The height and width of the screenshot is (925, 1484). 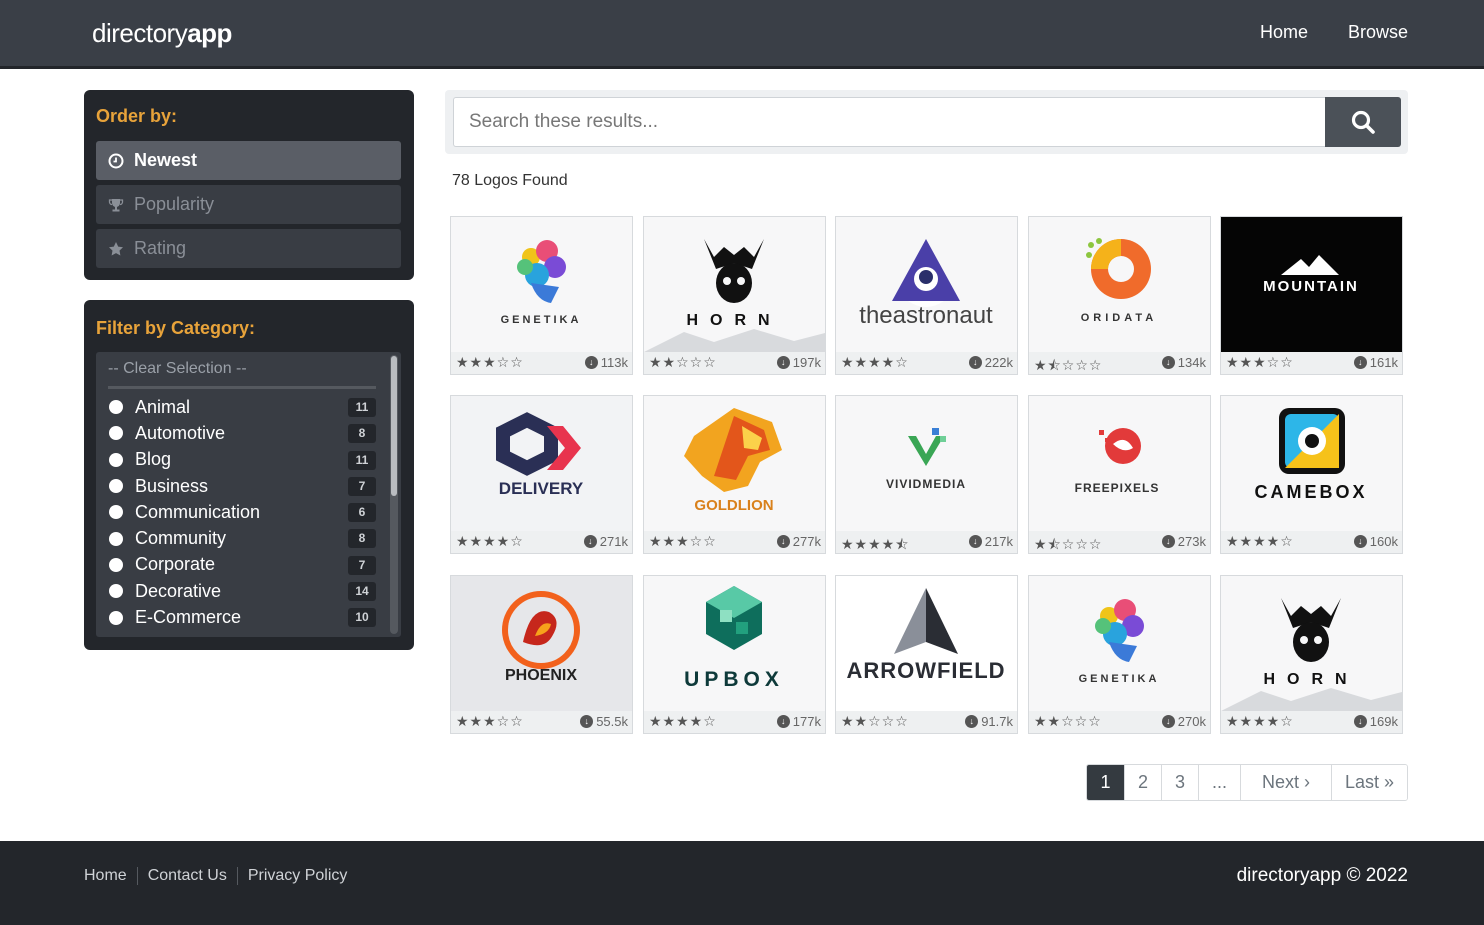 I want to click on logo-card: PHOENIX ★★★☆☆ ↓ 55.5k, so click(x=541, y=654).